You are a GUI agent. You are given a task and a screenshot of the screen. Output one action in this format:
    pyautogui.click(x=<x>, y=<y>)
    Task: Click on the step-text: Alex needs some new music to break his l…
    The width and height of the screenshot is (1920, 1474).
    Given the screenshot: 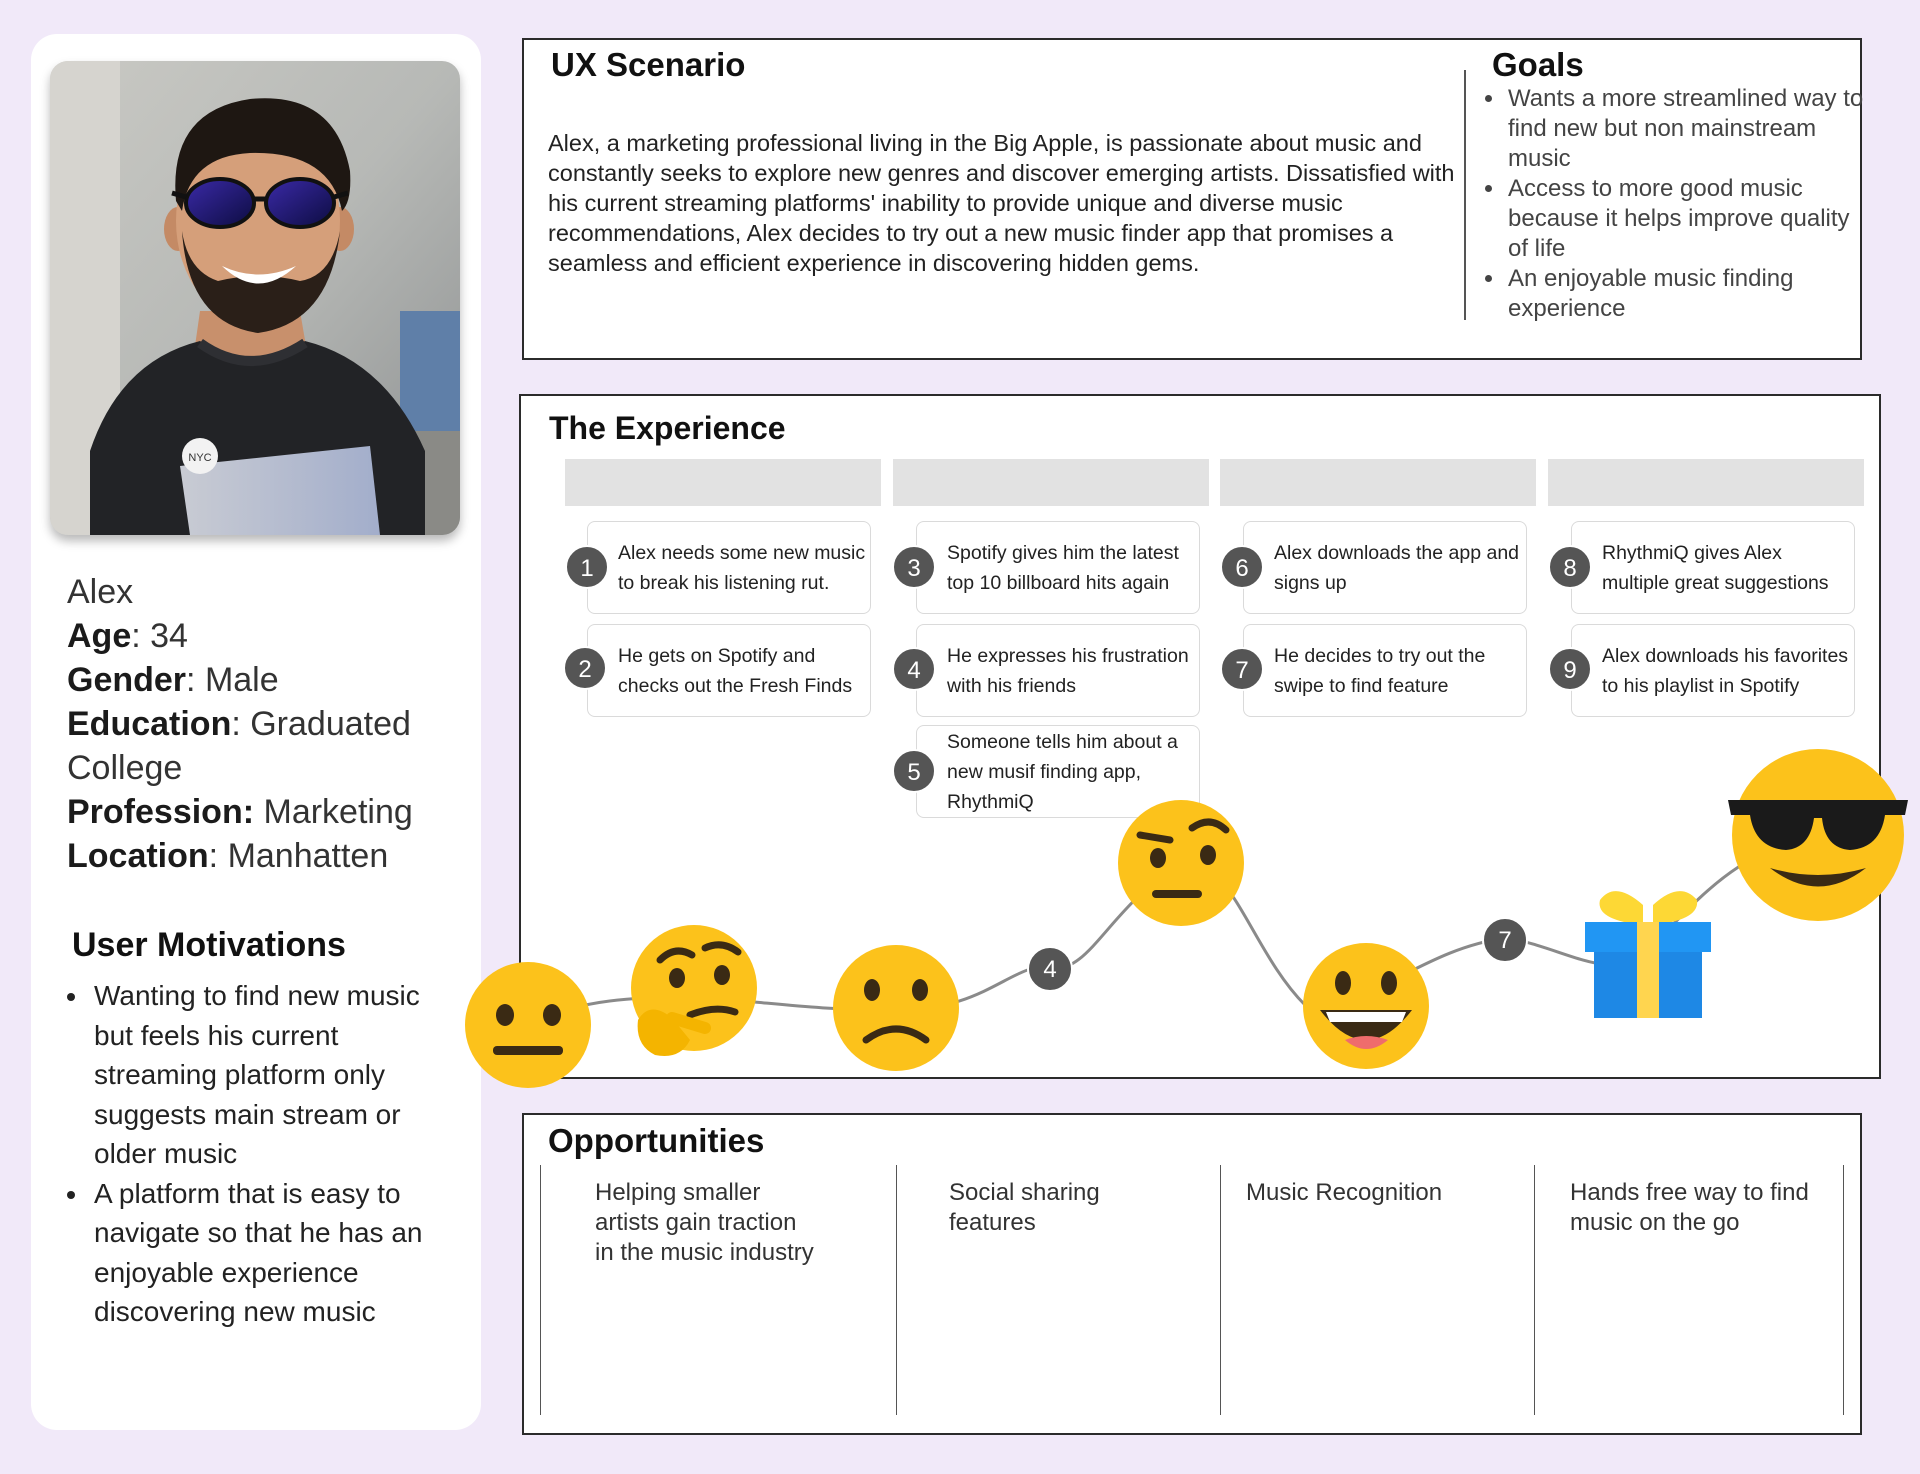 What is the action you would take?
    pyautogui.click(x=742, y=567)
    